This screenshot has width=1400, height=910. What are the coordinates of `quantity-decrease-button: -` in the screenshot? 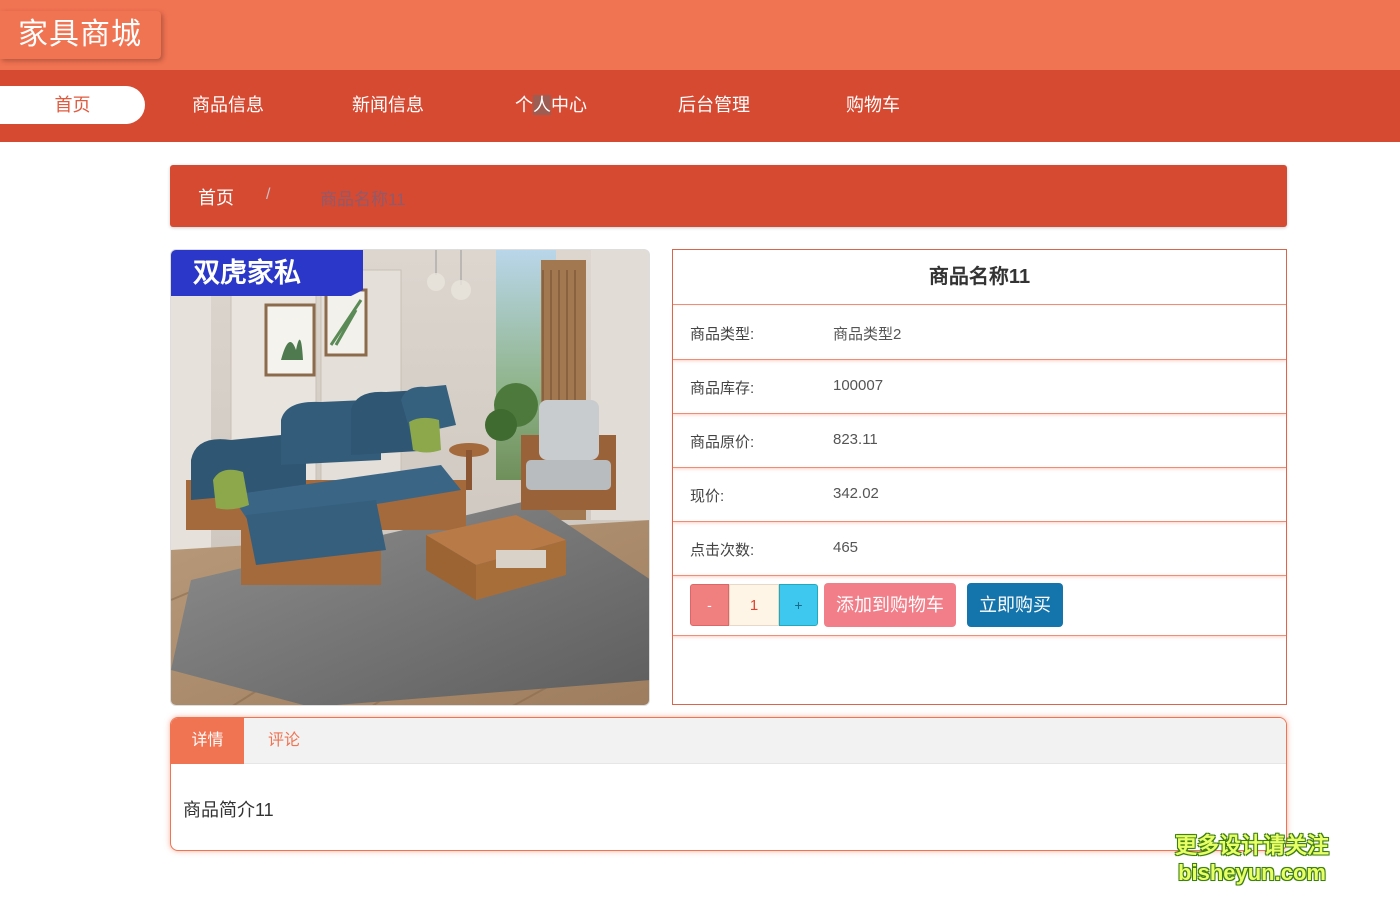 It's located at (709, 605).